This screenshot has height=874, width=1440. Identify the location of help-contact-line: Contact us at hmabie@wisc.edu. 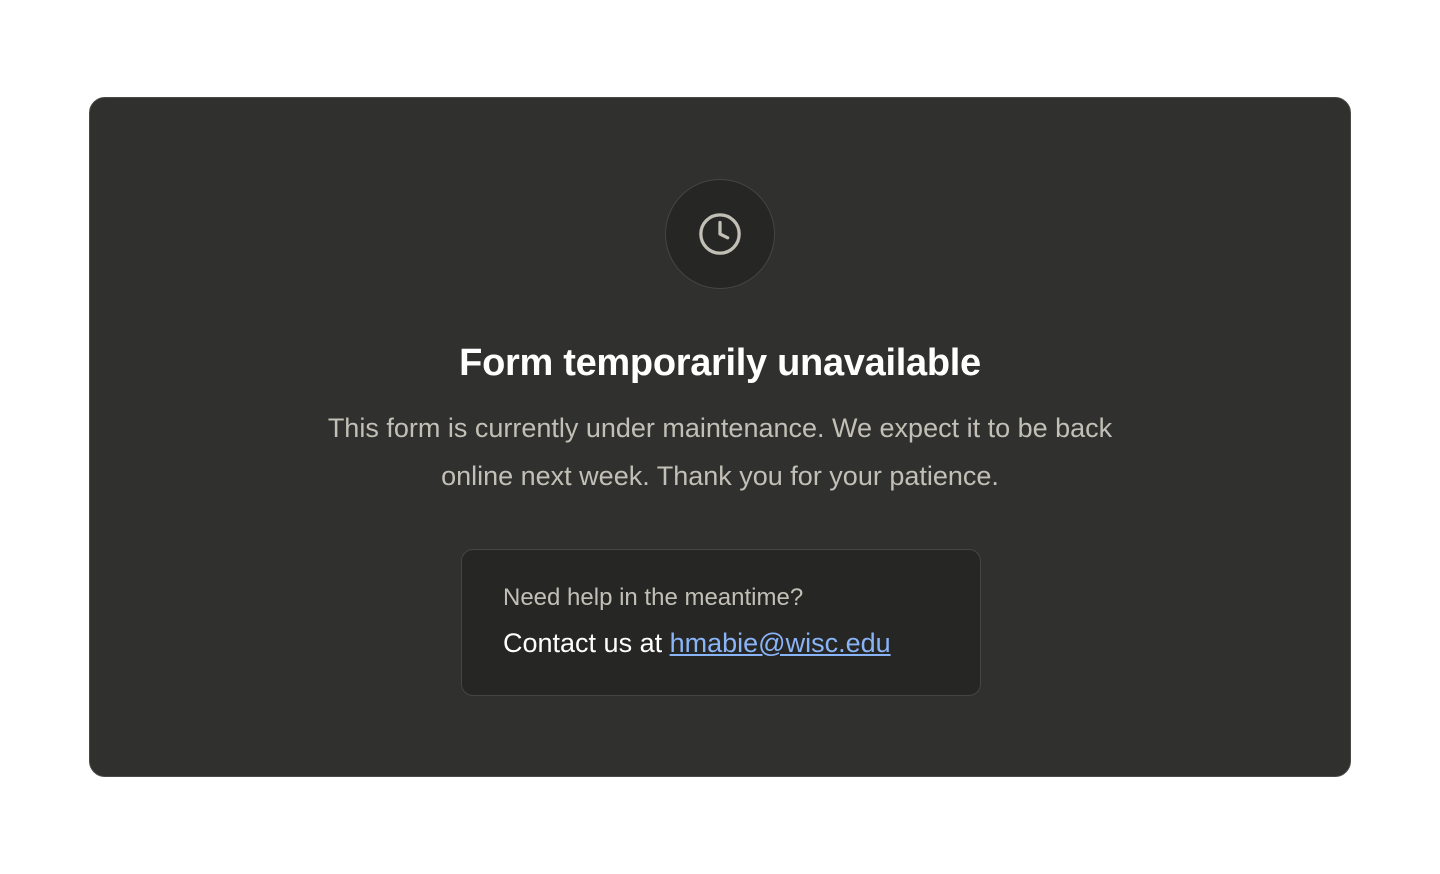
(697, 643).